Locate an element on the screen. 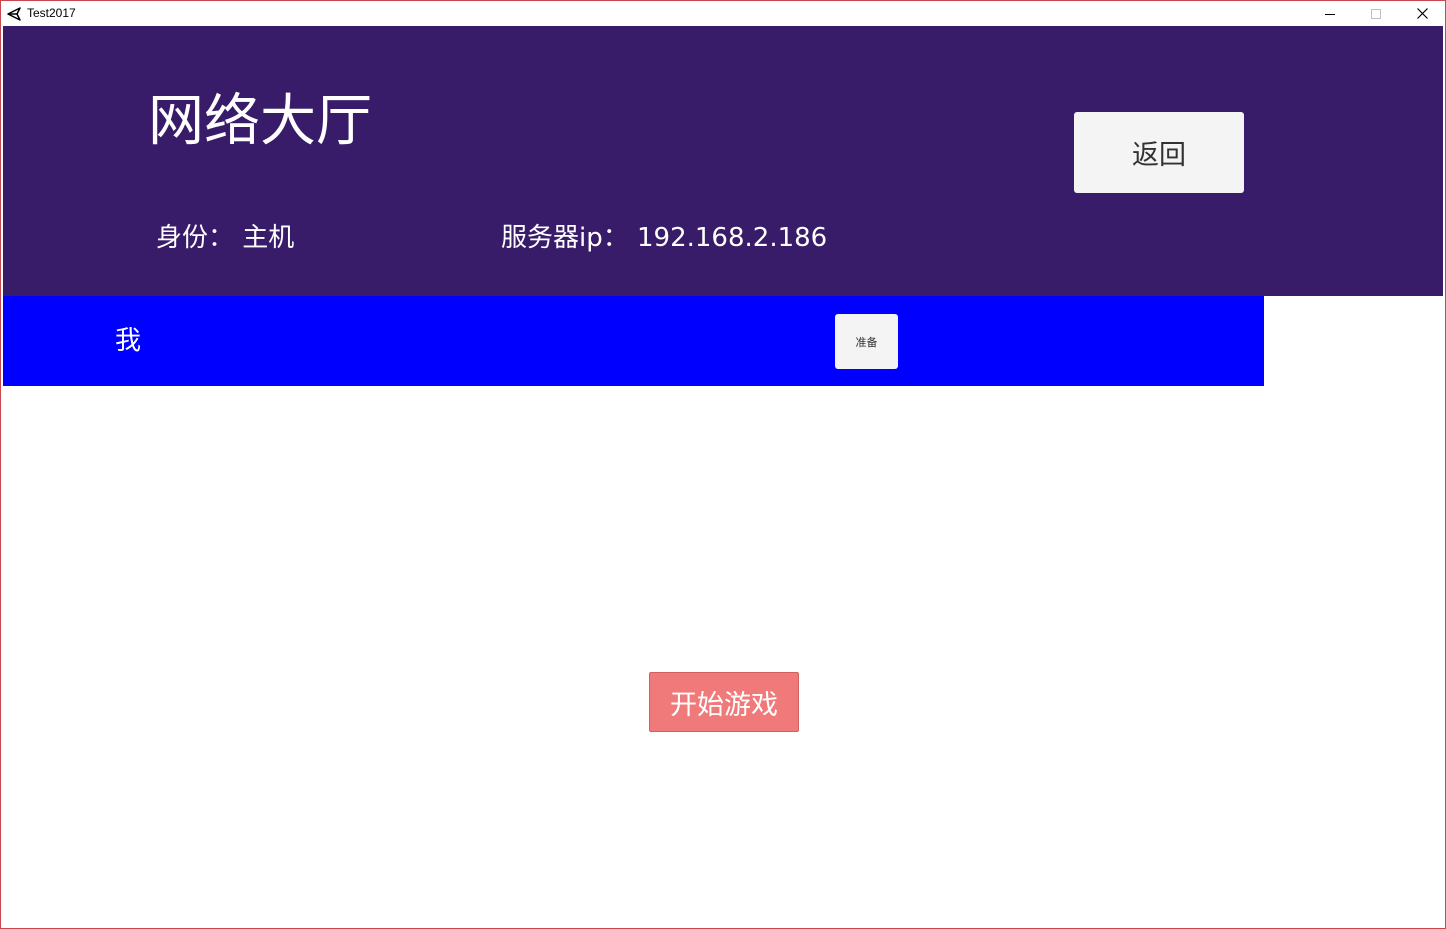 The image size is (1446, 929). close-button is located at coordinates (1422, 13).